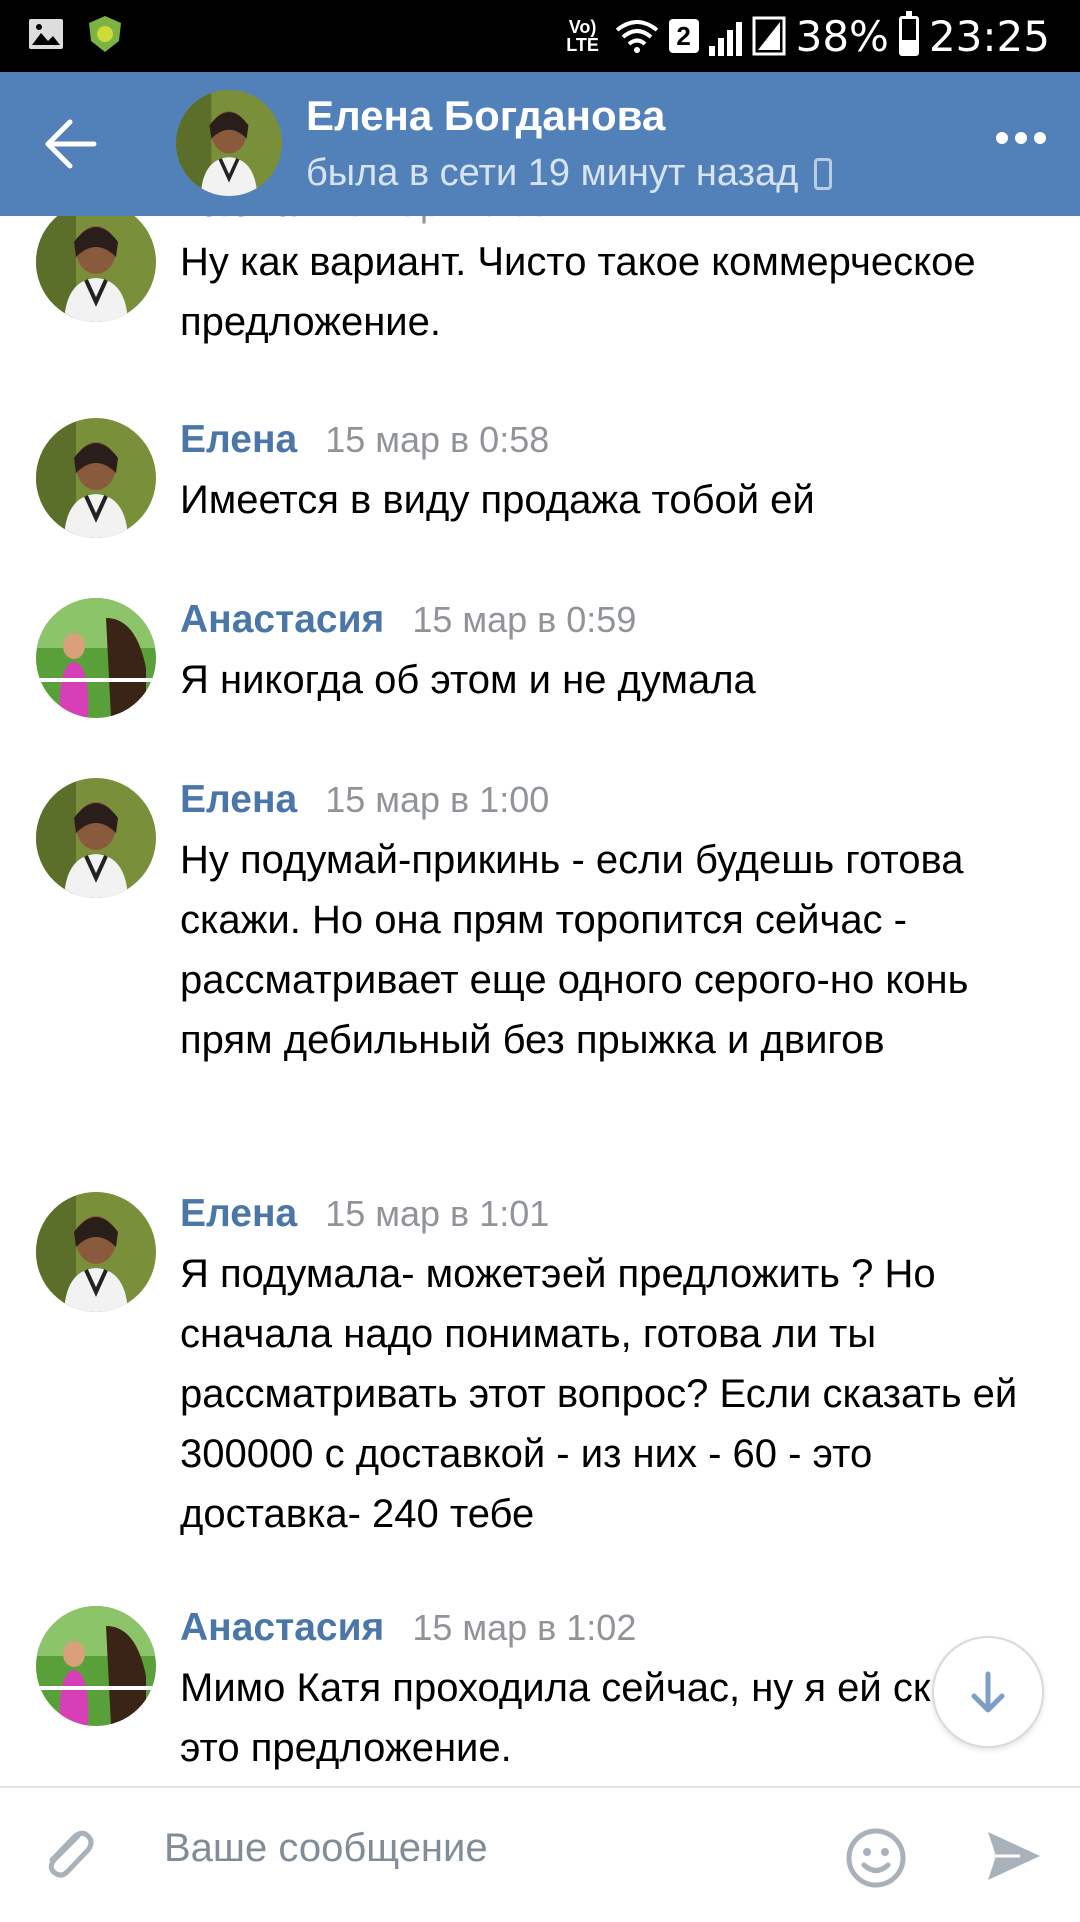  I want to click on clock: 23:25, so click(989, 36).